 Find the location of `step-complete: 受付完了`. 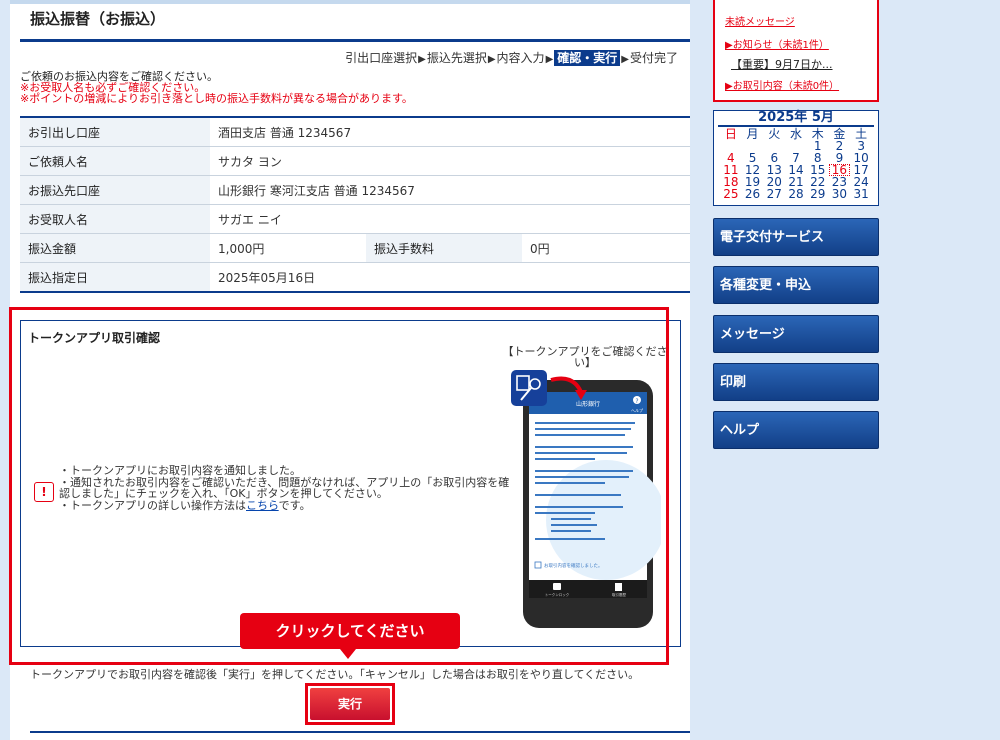

step-complete: 受付完了 is located at coordinates (653, 58).